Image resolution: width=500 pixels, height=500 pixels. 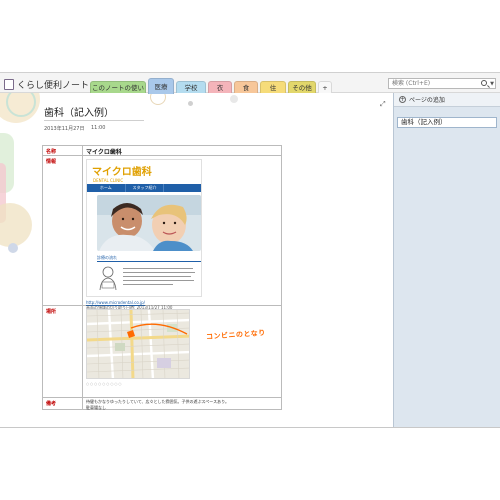 I want to click on map-image, so click(x=138, y=344).